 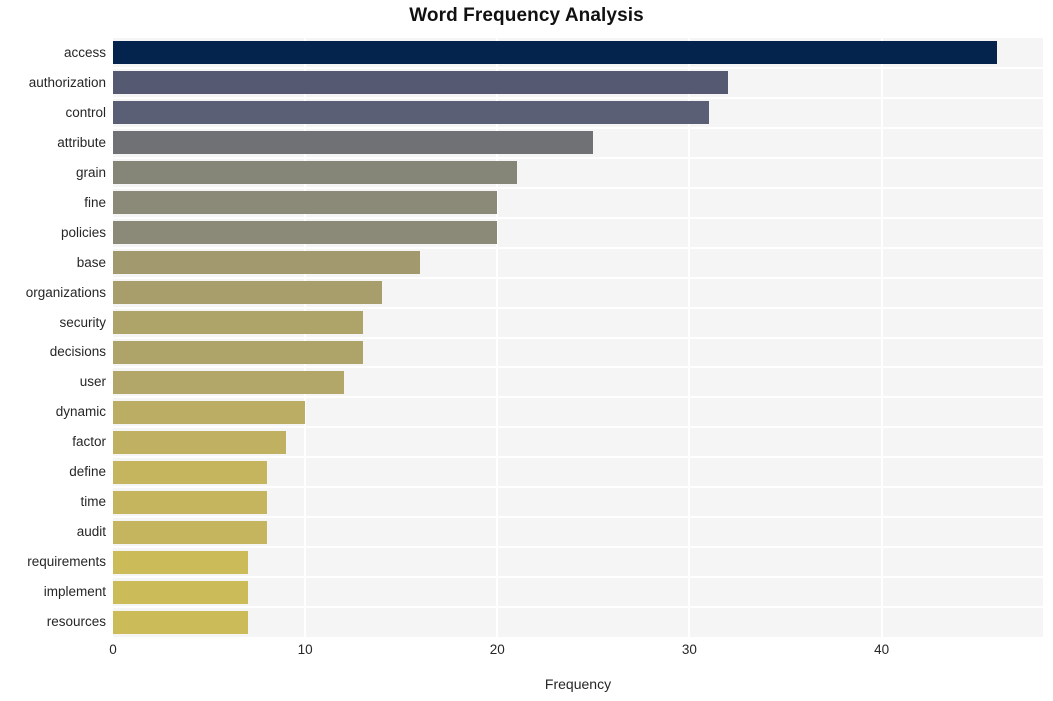 I want to click on y-tick-label-security: security, so click(x=82, y=322).